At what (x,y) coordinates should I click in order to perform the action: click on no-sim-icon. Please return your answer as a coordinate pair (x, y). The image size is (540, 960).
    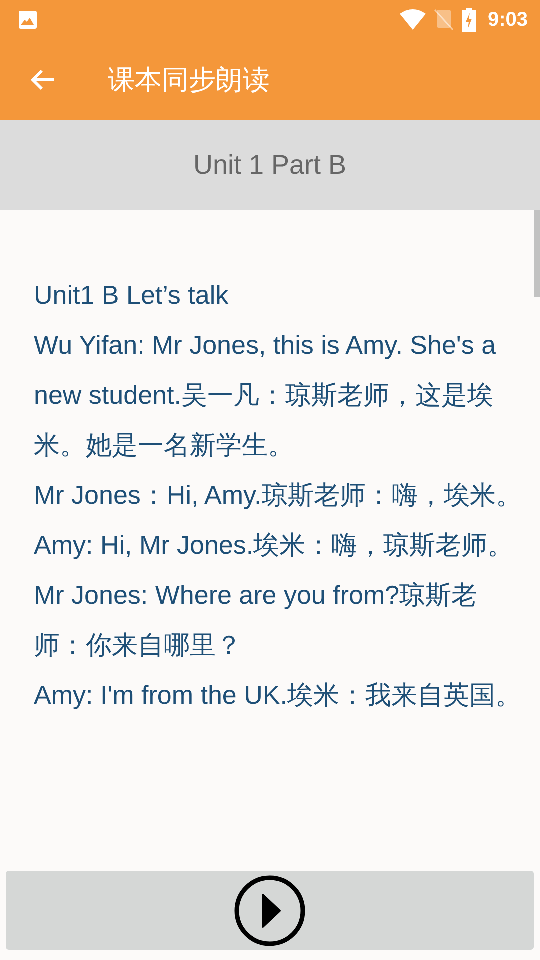
    Looking at the image, I should click on (444, 20).